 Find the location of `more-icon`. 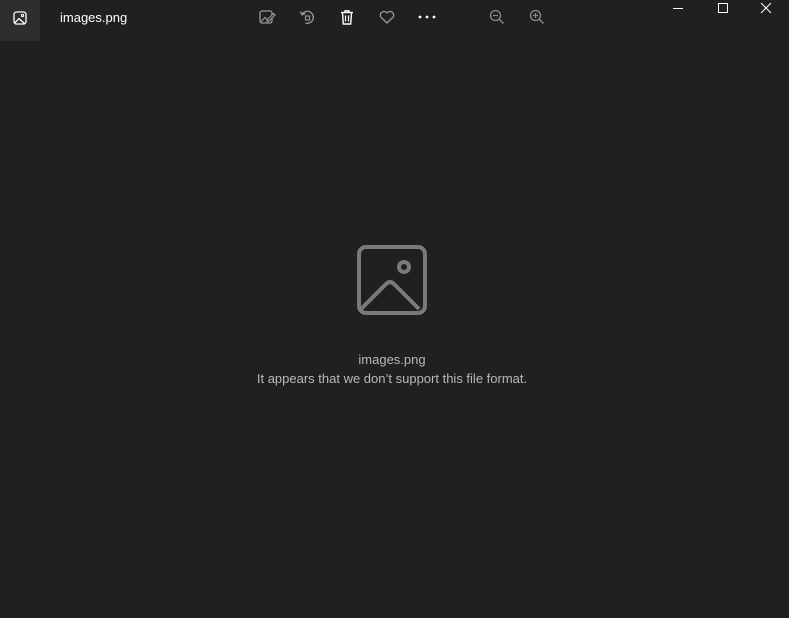

more-icon is located at coordinates (427, 17).